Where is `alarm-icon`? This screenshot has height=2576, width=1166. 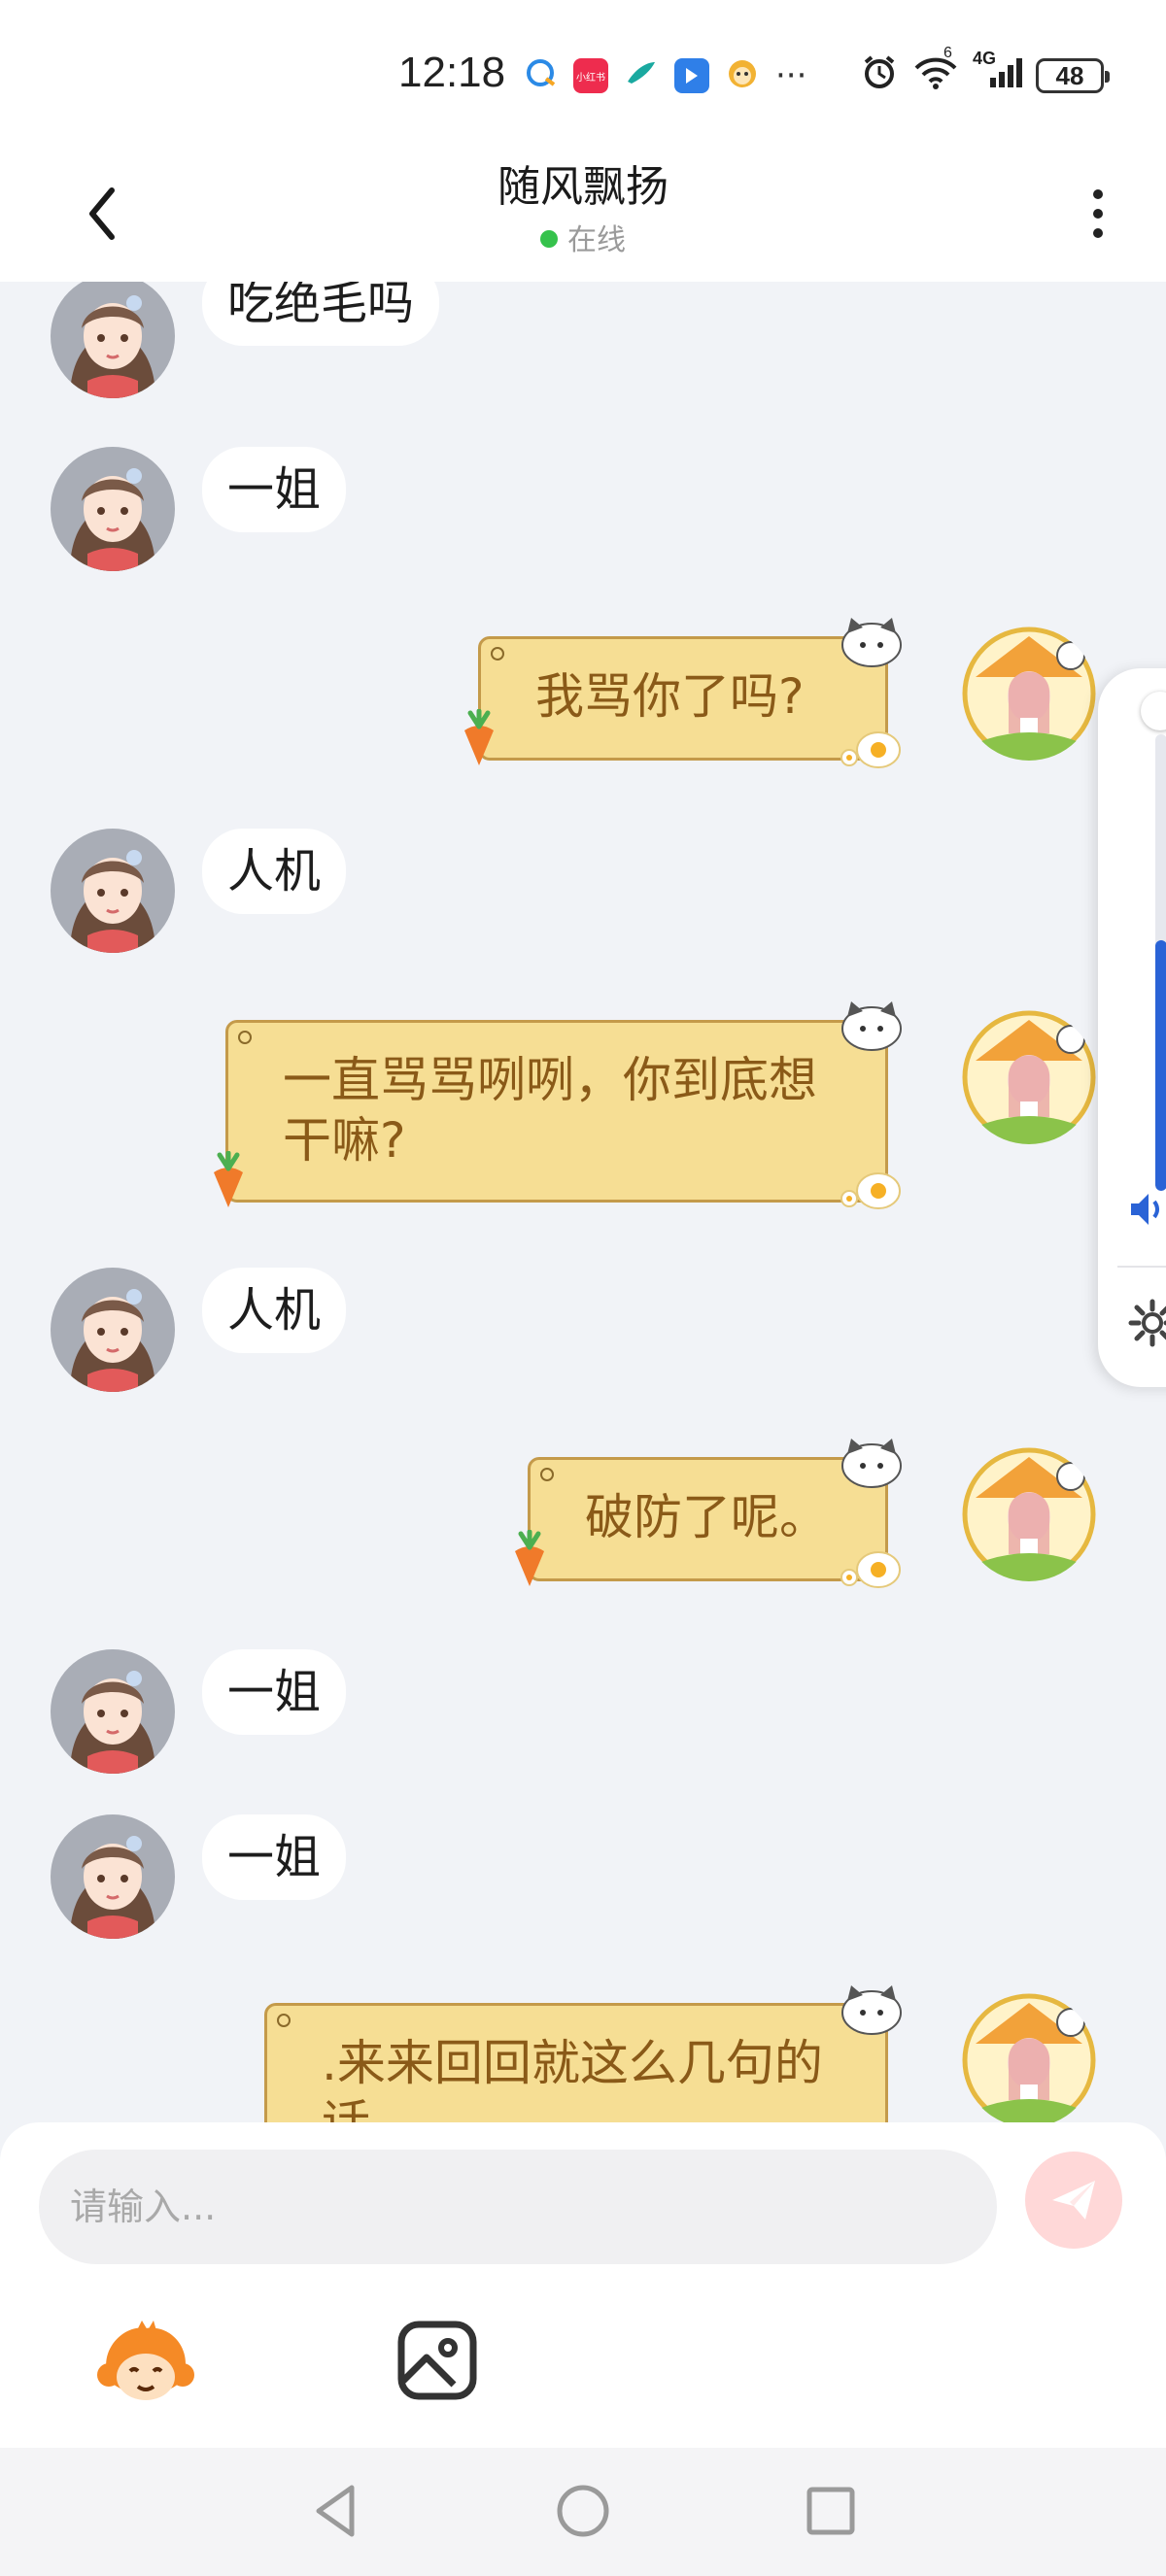
alarm-icon is located at coordinates (879, 73).